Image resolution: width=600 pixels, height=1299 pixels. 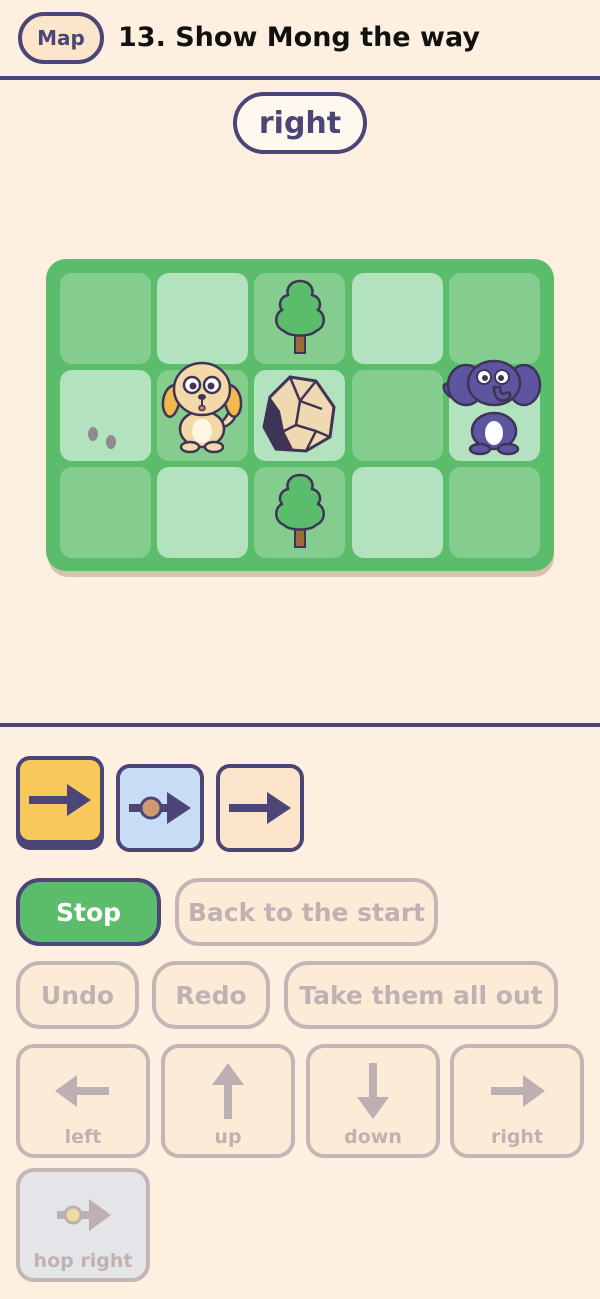 What do you see at coordinates (492, 407) in the screenshot?
I see `mong-elephant-icon` at bounding box center [492, 407].